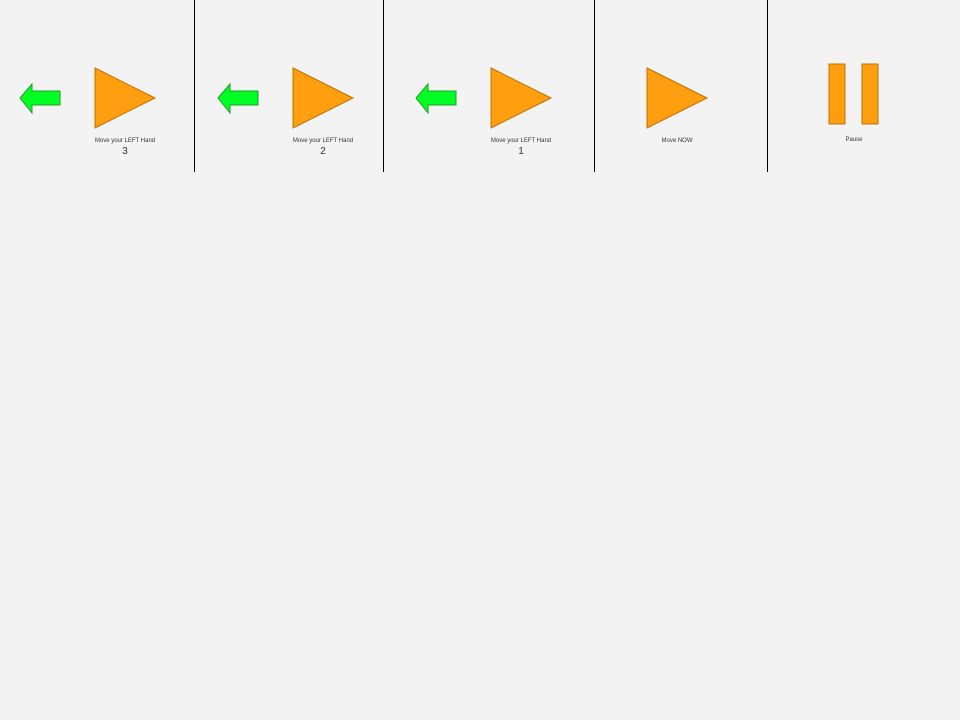  What do you see at coordinates (853, 94) in the screenshot?
I see `pause-icon` at bounding box center [853, 94].